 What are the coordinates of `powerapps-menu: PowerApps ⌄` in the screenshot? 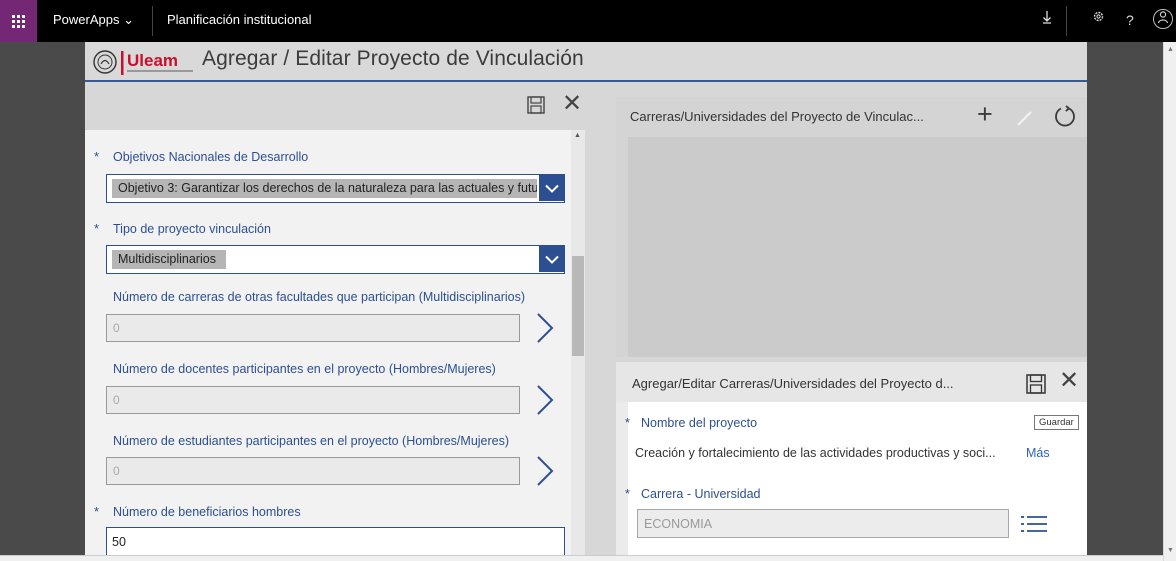 It's located at (93, 20).